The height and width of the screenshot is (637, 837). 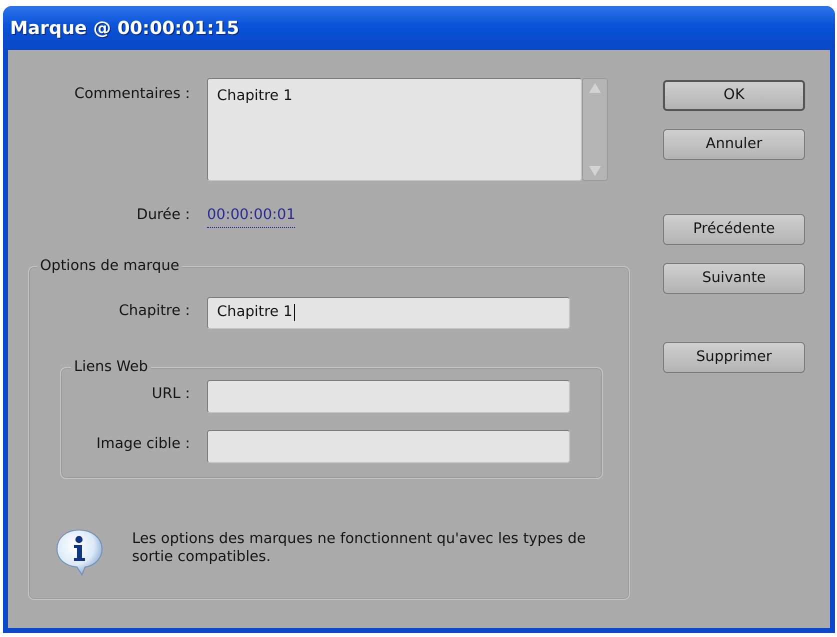 What do you see at coordinates (595, 171) in the screenshot?
I see `down-arrow-icon` at bounding box center [595, 171].